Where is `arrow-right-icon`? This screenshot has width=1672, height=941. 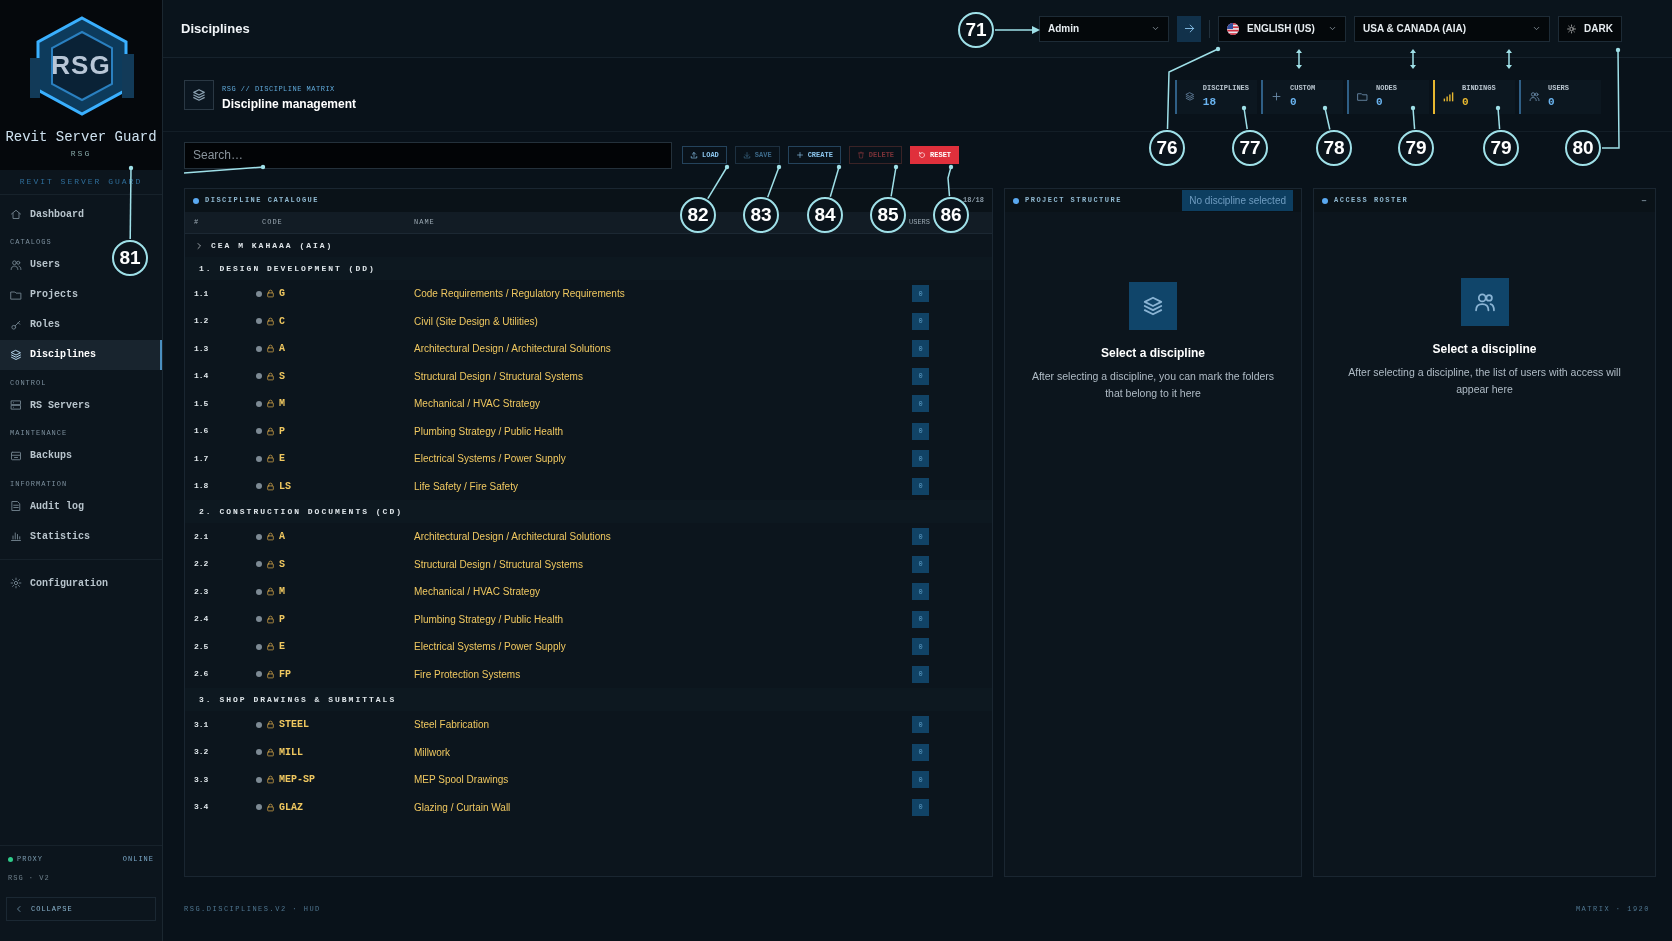
arrow-right-icon is located at coordinates (1189, 28).